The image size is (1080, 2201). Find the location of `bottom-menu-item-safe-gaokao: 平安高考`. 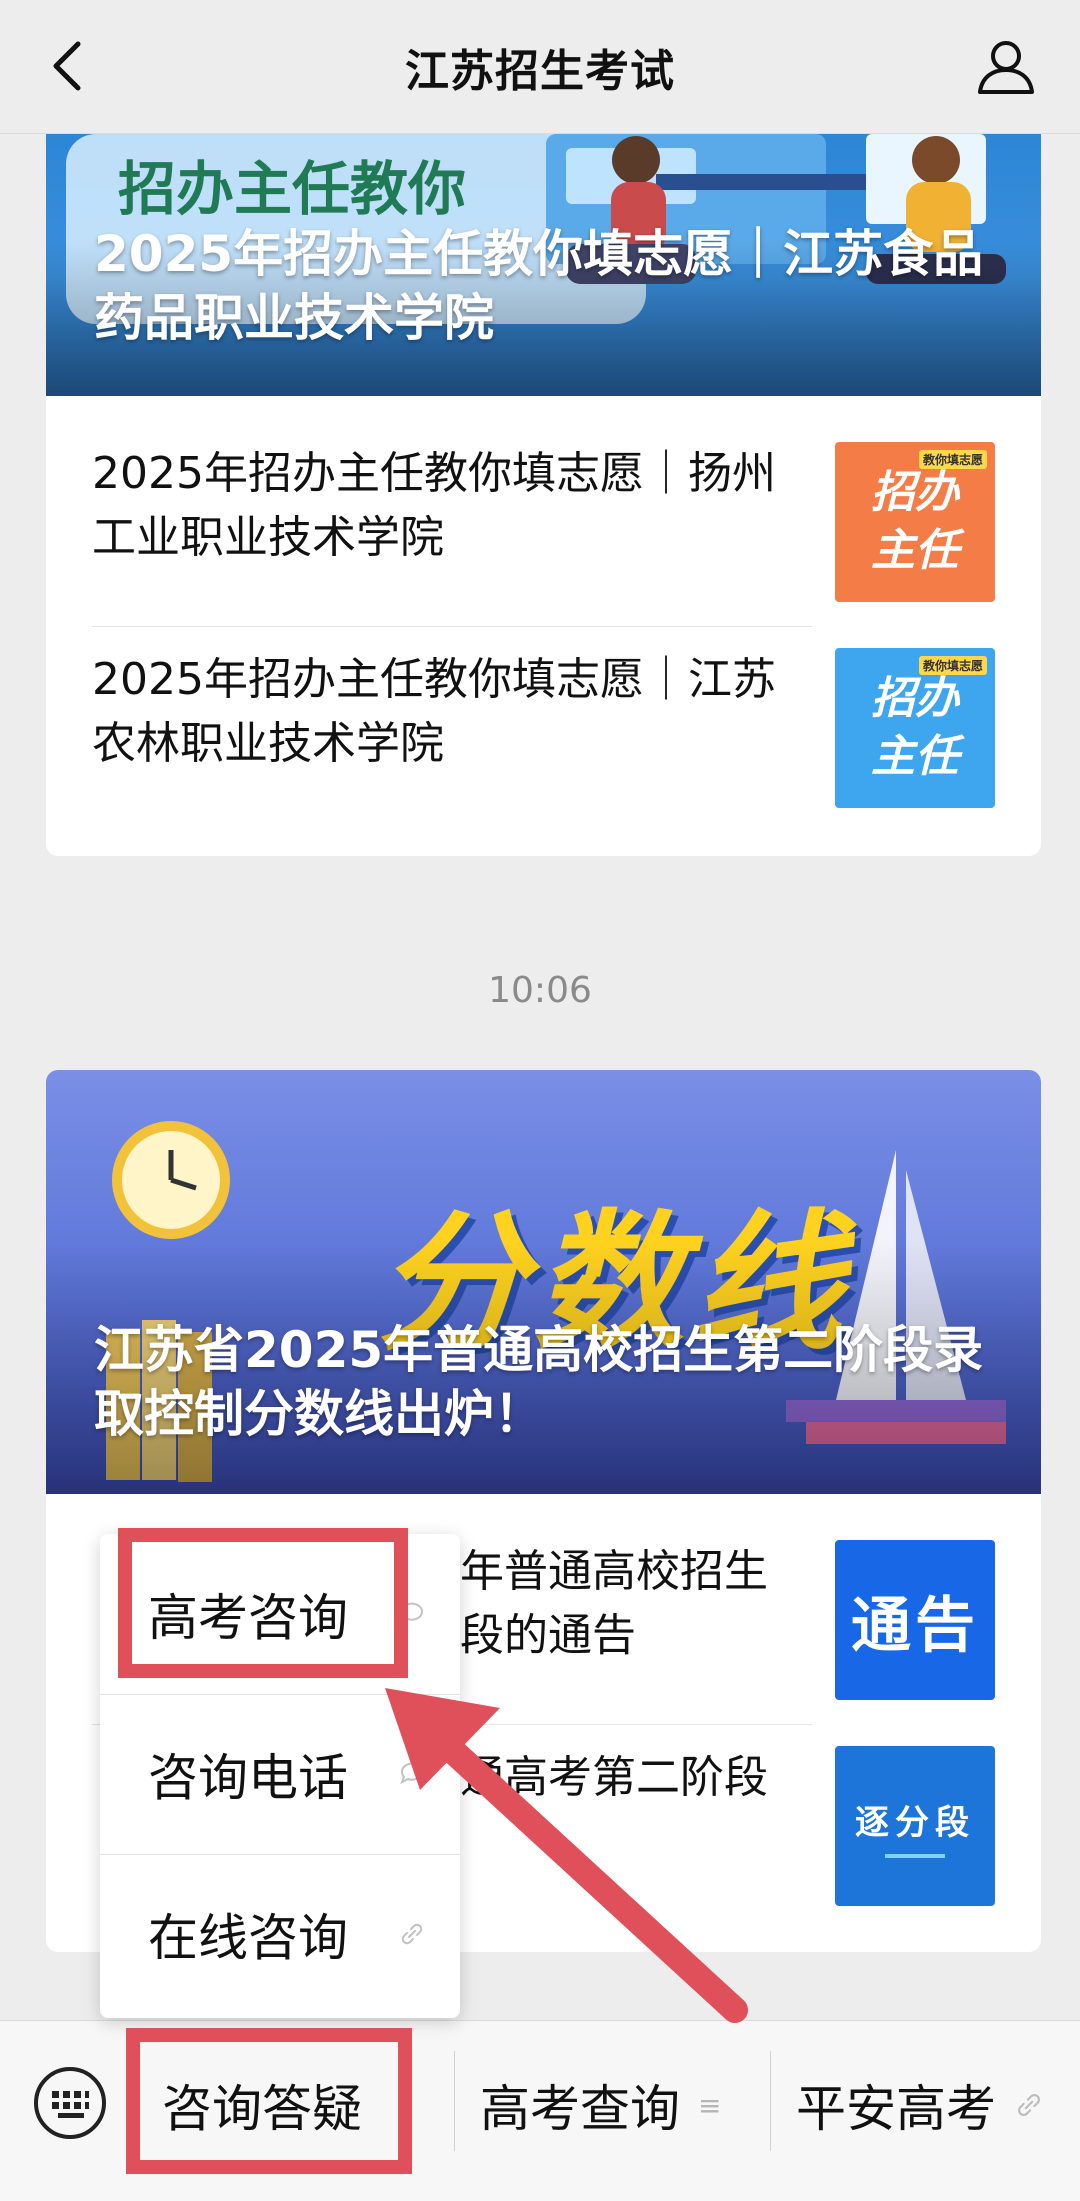

bottom-menu-item-safe-gaokao: 平安高考 is located at coordinates (920, 2105).